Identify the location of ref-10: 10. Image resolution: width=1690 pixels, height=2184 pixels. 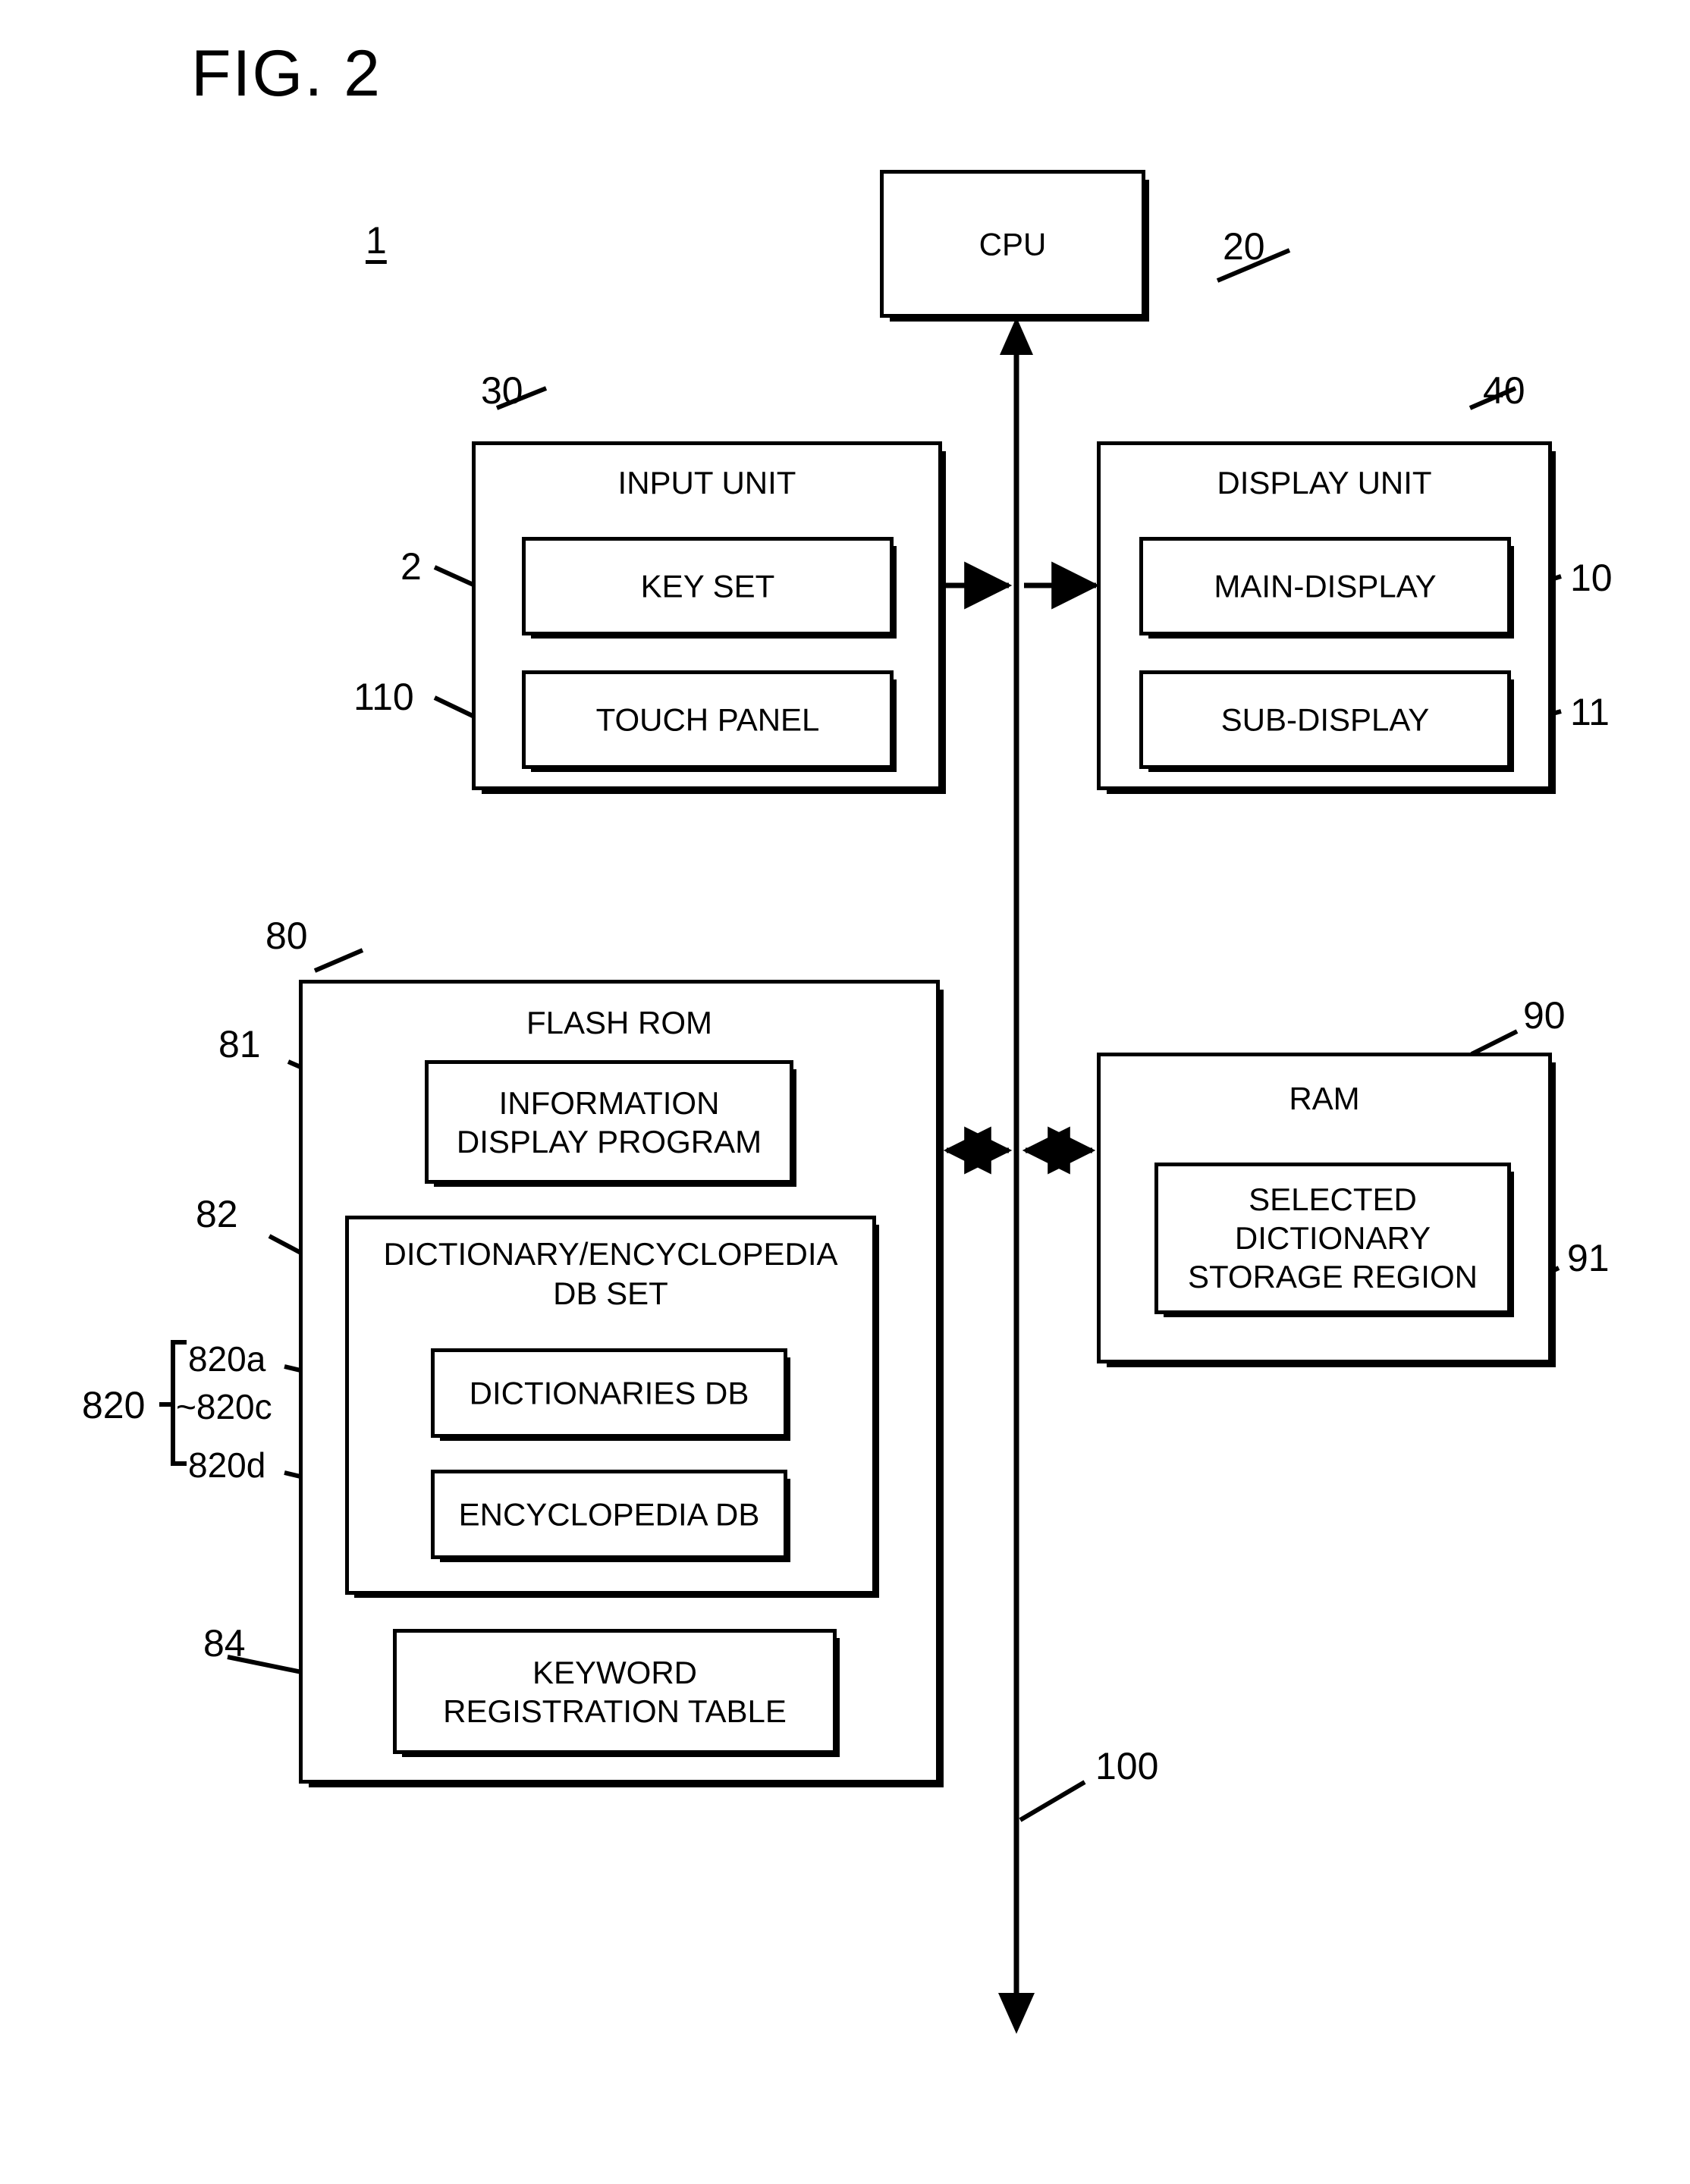
(1591, 578).